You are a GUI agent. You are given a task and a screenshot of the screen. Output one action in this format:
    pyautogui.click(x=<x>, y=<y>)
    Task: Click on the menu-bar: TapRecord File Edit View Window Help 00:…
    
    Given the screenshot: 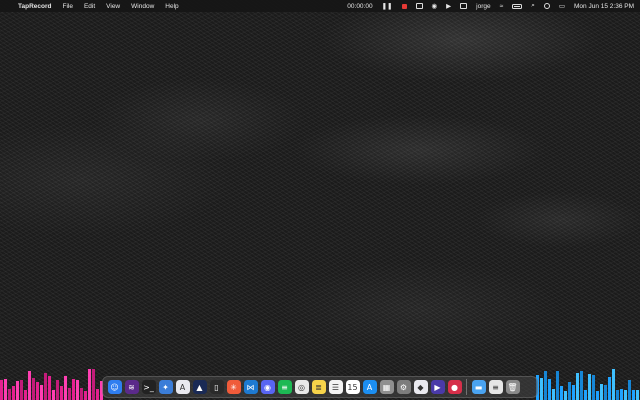 What is the action you would take?
    pyautogui.click(x=320, y=6)
    